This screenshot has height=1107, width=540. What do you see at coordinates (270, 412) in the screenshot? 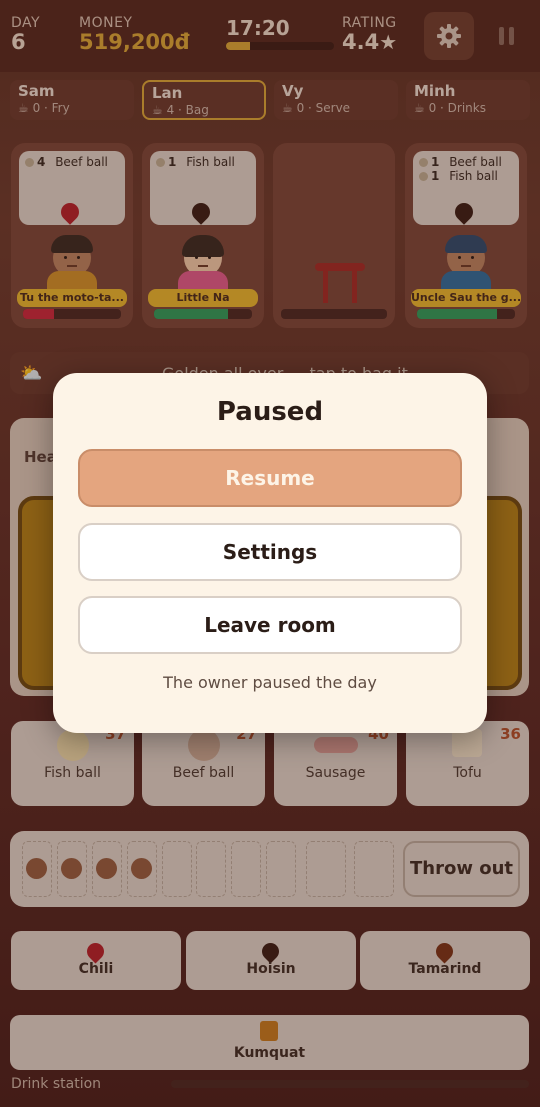
I see `dialog-title: Paused` at bounding box center [270, 412].